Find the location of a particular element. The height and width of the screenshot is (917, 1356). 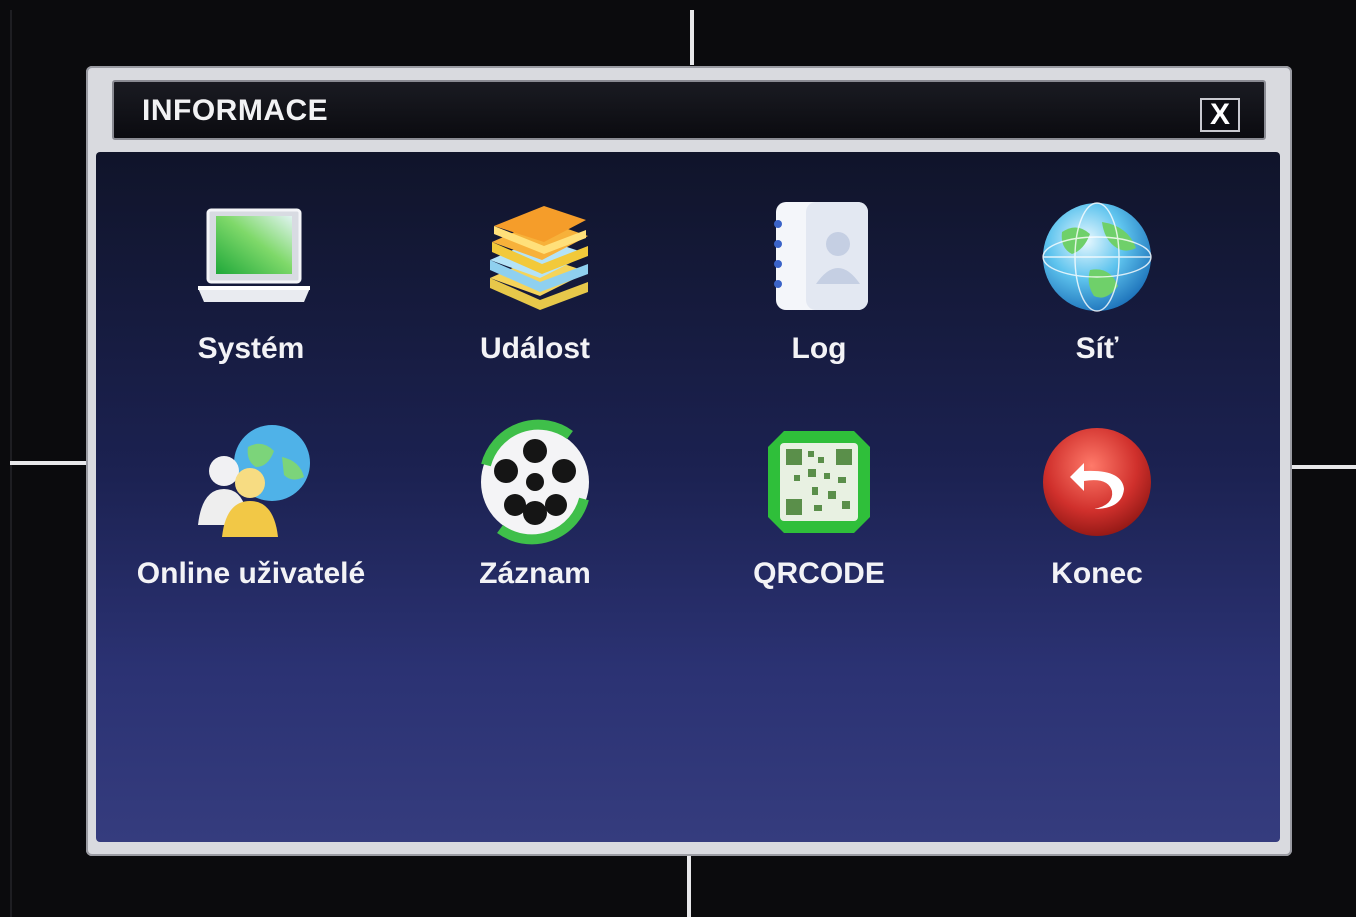

laptop-icon is located at coordinates (254, 255).